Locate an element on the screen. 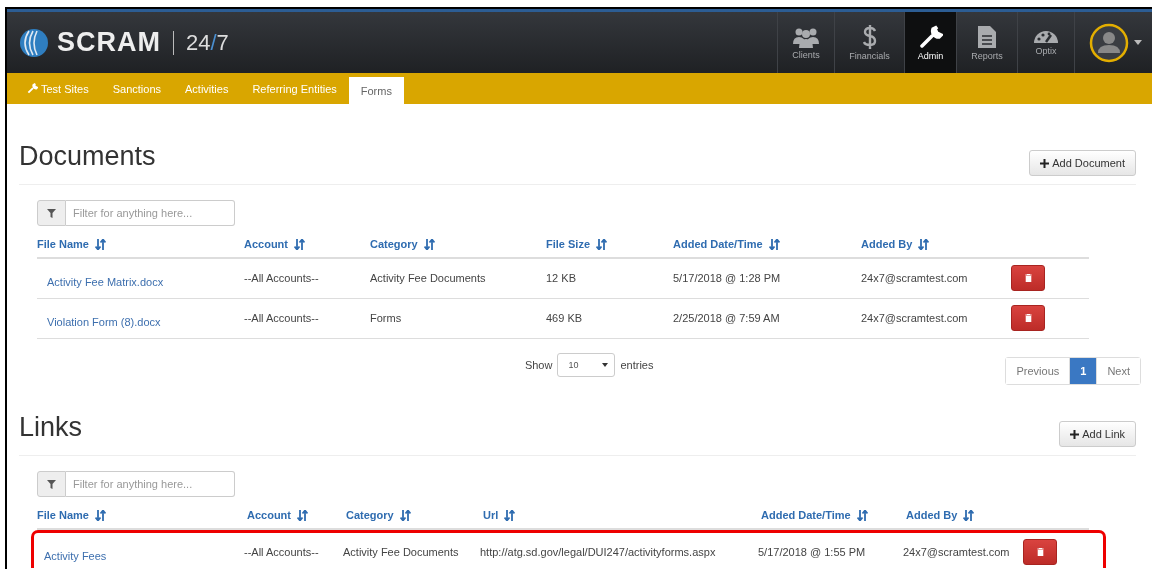 The image size is (1152, 569). page-button: 1 is located at coordinates (1083, 371).